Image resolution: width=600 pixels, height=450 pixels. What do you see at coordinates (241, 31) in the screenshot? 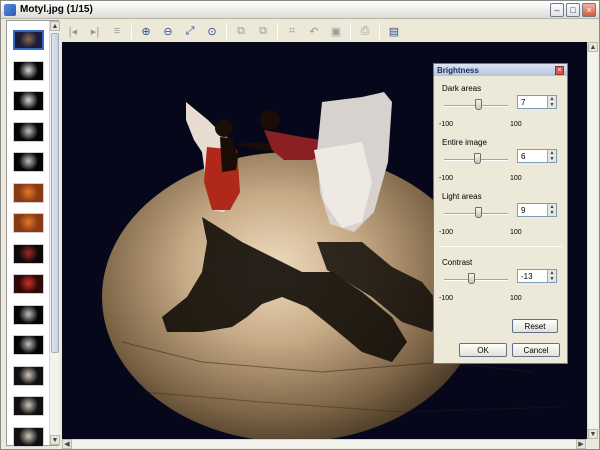
I see `copy-icon: ⧉` at bounding box center [241, 31].